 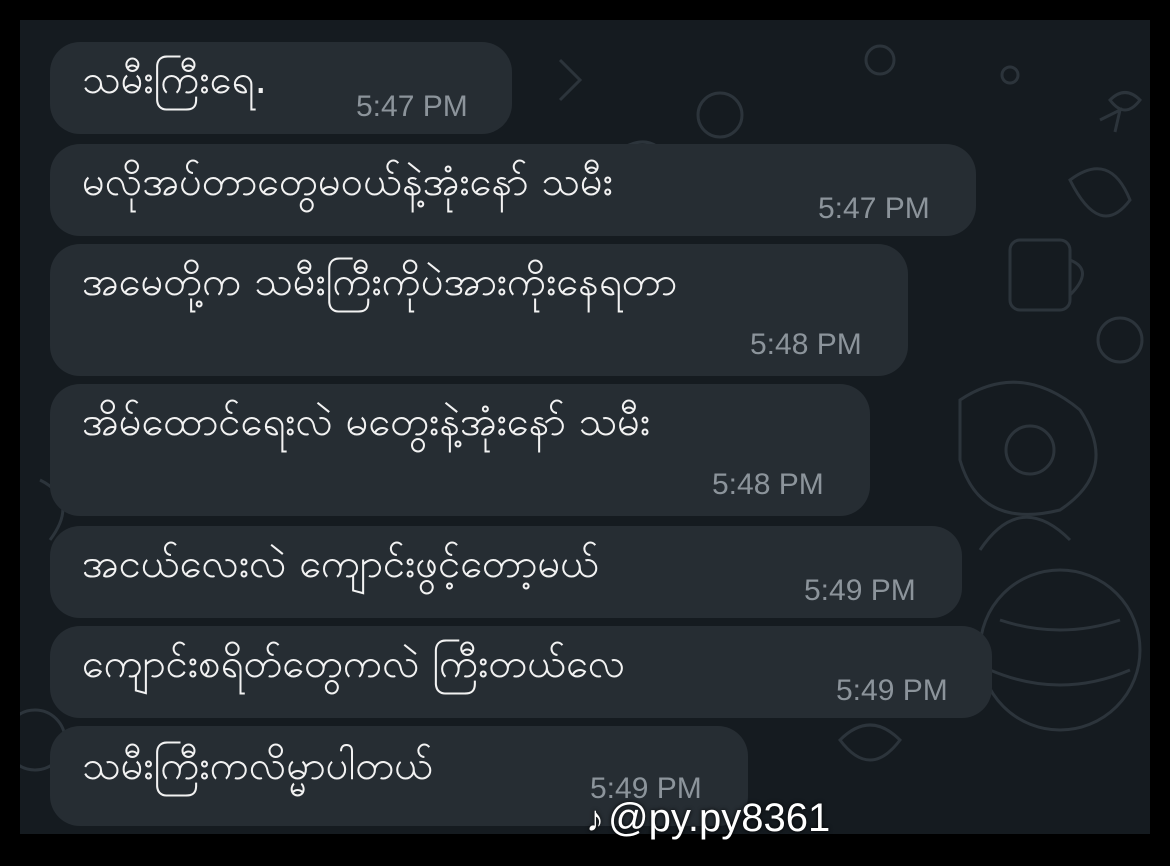 I want to click on message-text: အိမ်ထောင်ရေးလဲ မတွေးနဲ့အုံးနော် သမီး, so click(x=366, y=422).